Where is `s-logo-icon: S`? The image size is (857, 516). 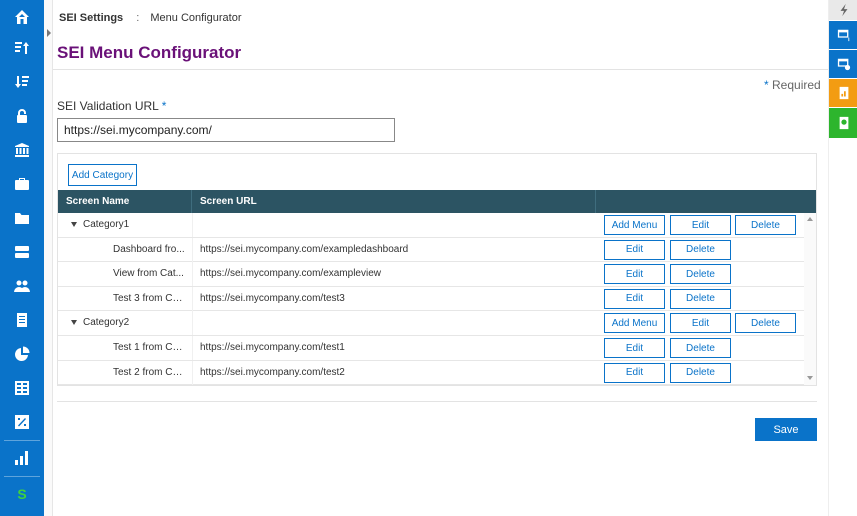
s-logo-icon: S is located at coordinates (22, 494).